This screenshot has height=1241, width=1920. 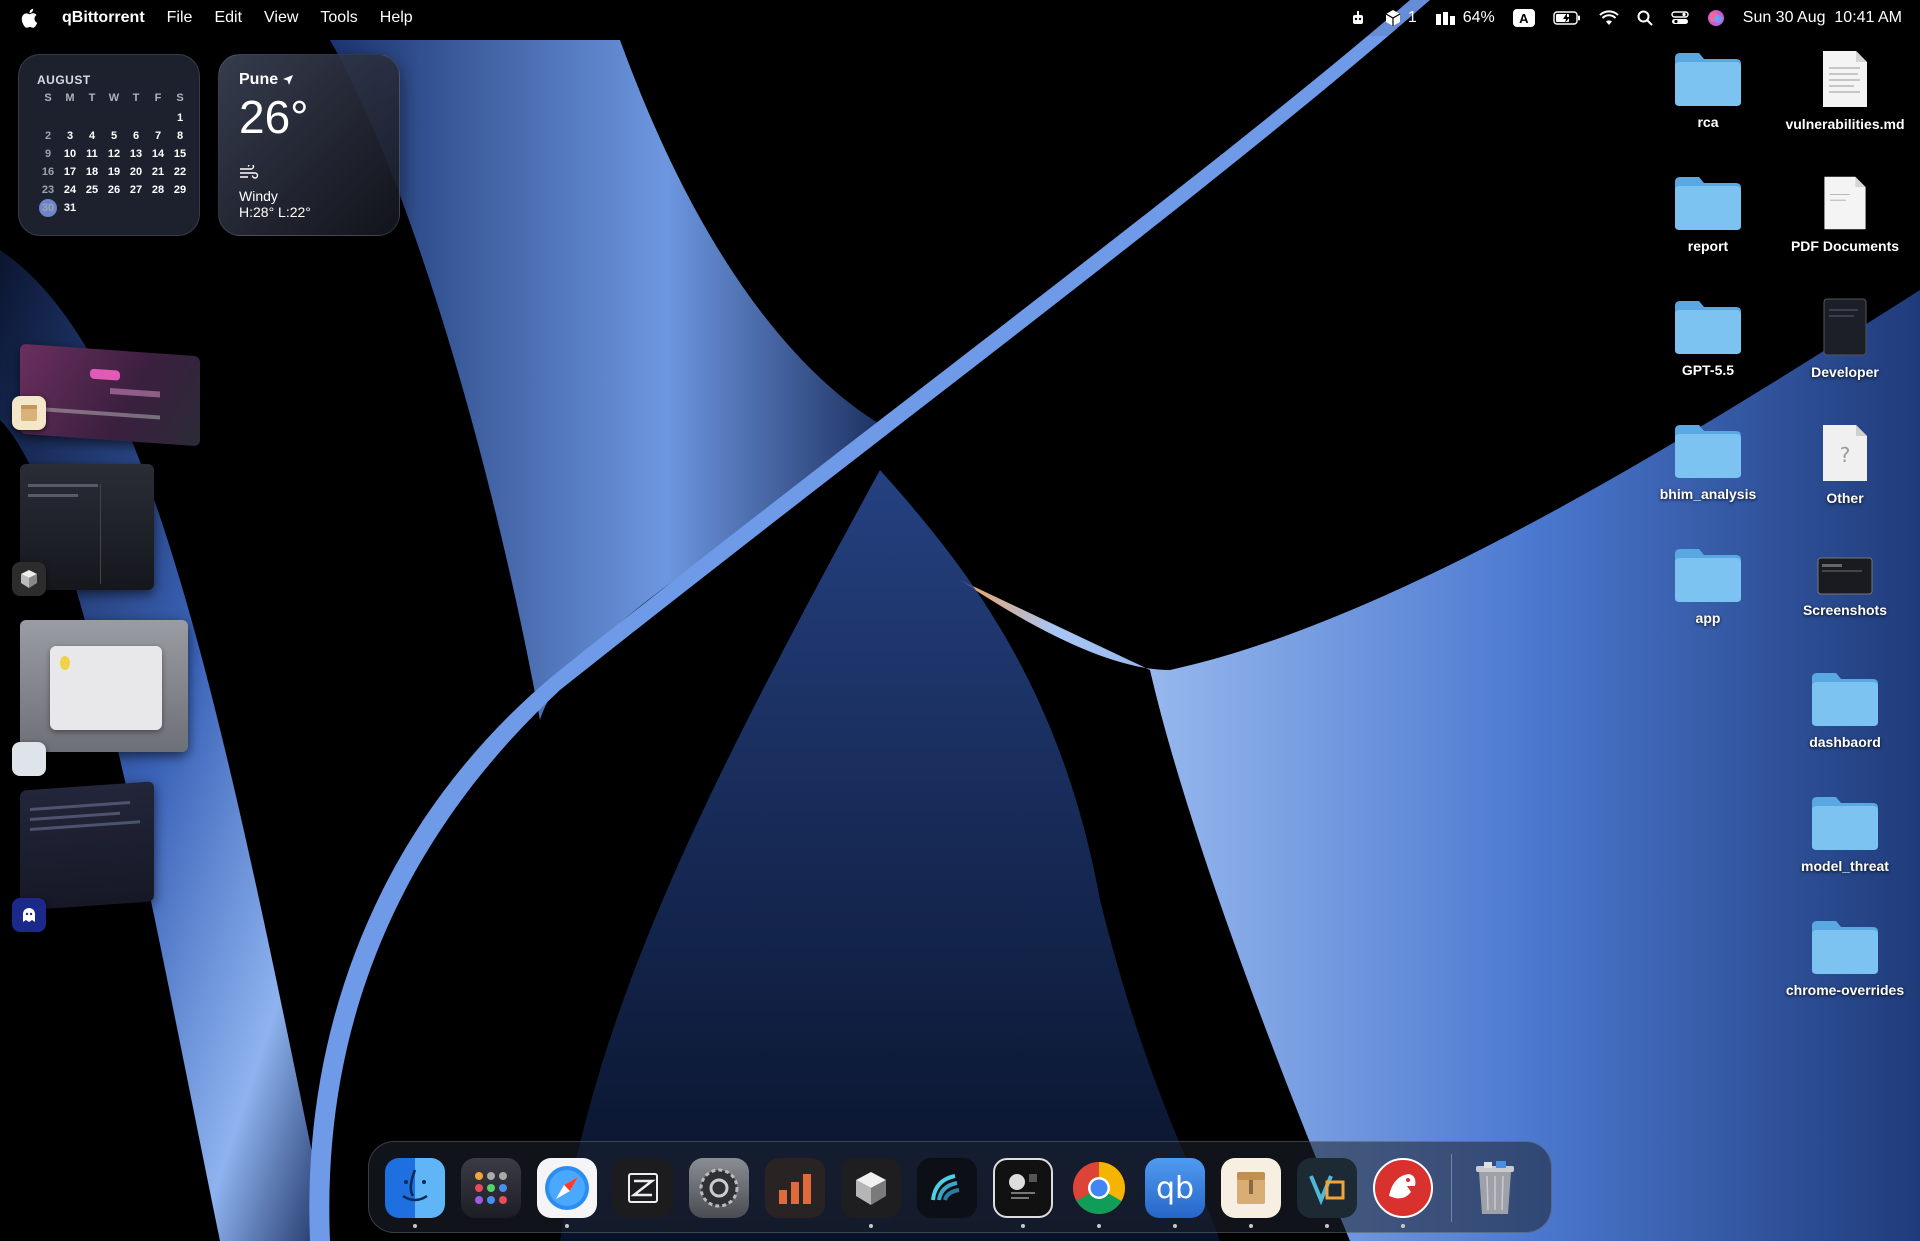 I want to click on calendar-today: 30, so click(x=48, y=208).